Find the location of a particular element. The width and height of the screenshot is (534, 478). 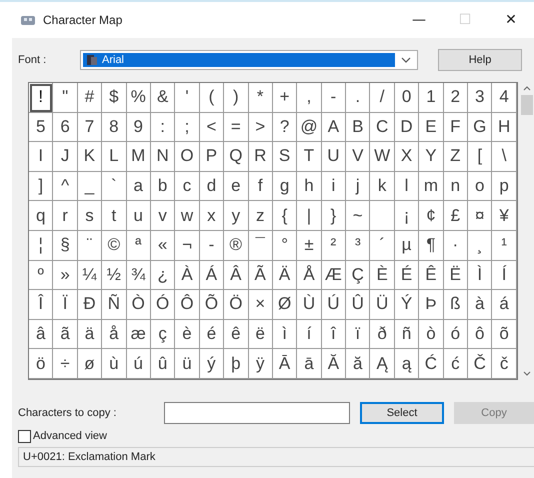

character-cell: ç is located at coordinates (163, 335).